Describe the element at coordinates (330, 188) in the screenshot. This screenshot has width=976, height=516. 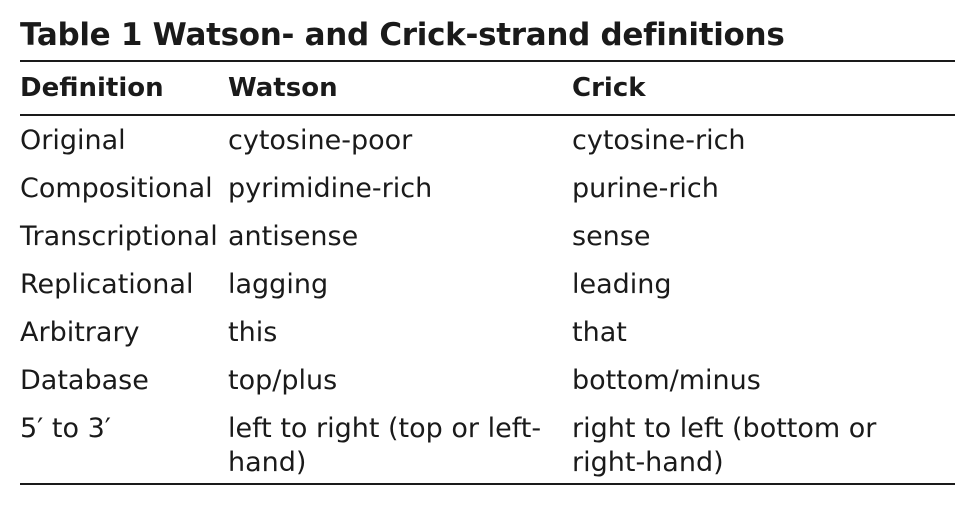
I see `cell-watson: pyrimidine-rich` at that location.